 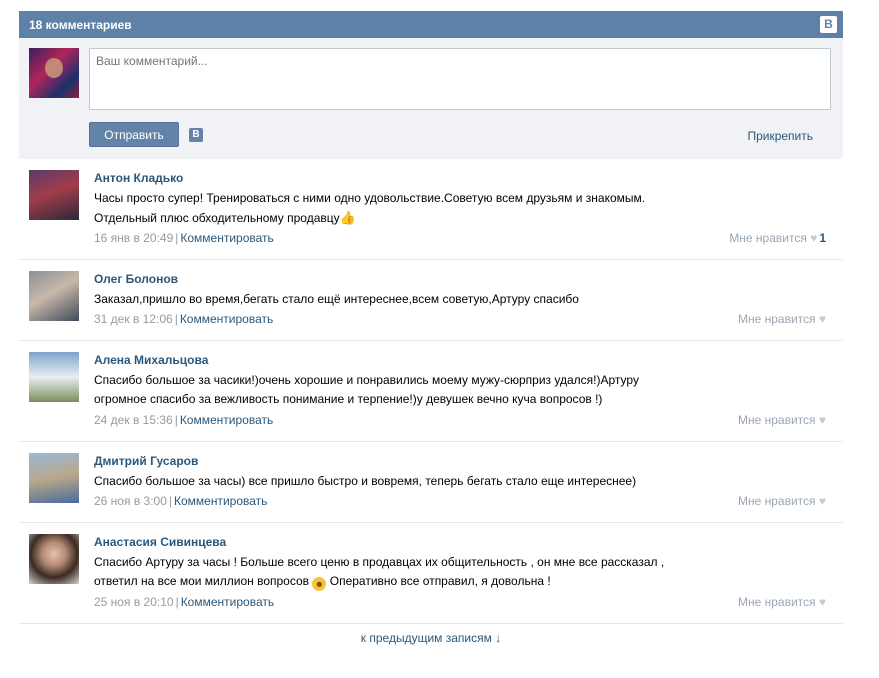 What do you see at coordinates (822, 238) in the screenshot?
I see `like-count: 1` at bounding box center [822, 238].